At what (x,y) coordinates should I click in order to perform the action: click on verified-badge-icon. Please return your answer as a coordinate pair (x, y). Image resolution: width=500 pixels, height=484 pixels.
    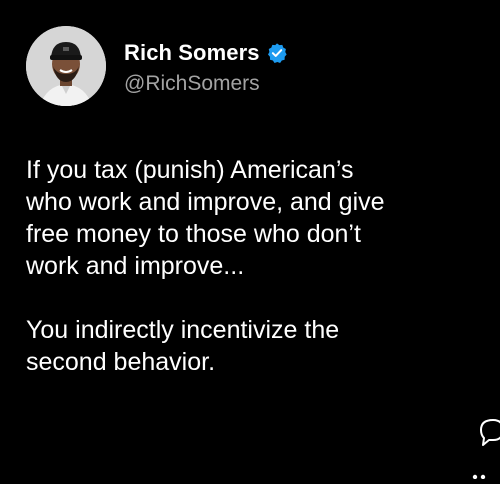
    Looking at the image, I should click on (277, 53).